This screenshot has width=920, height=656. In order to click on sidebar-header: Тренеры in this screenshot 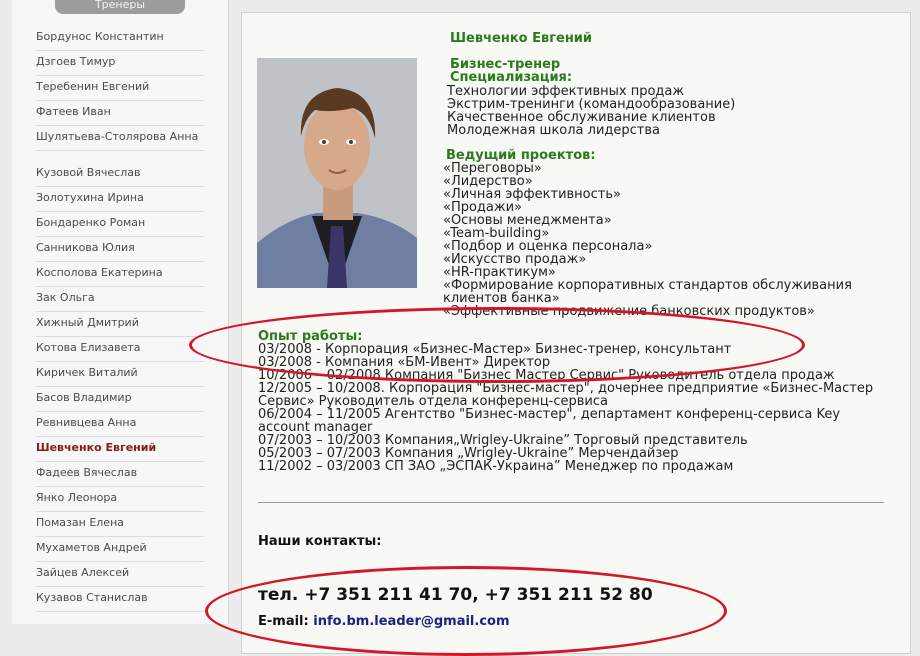, I will do `click(120, 7)`.